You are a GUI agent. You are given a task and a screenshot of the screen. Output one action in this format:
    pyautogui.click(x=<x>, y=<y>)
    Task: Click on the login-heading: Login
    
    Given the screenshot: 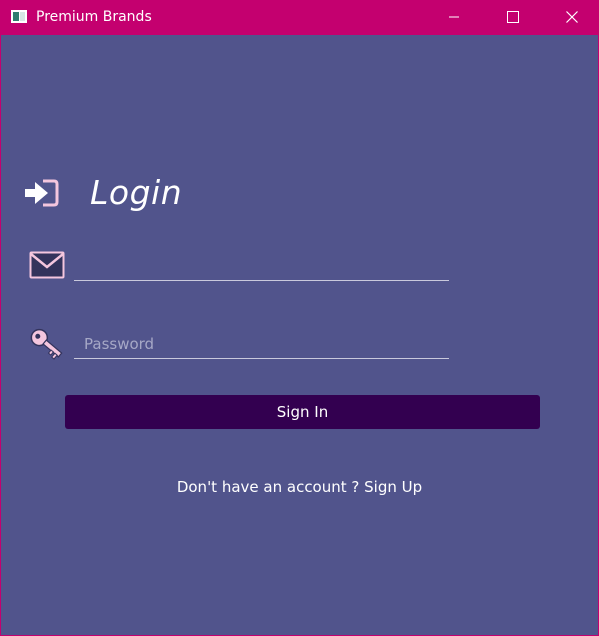 What is the action you would take?
    pyautogui.click(x=136, y=192)
    